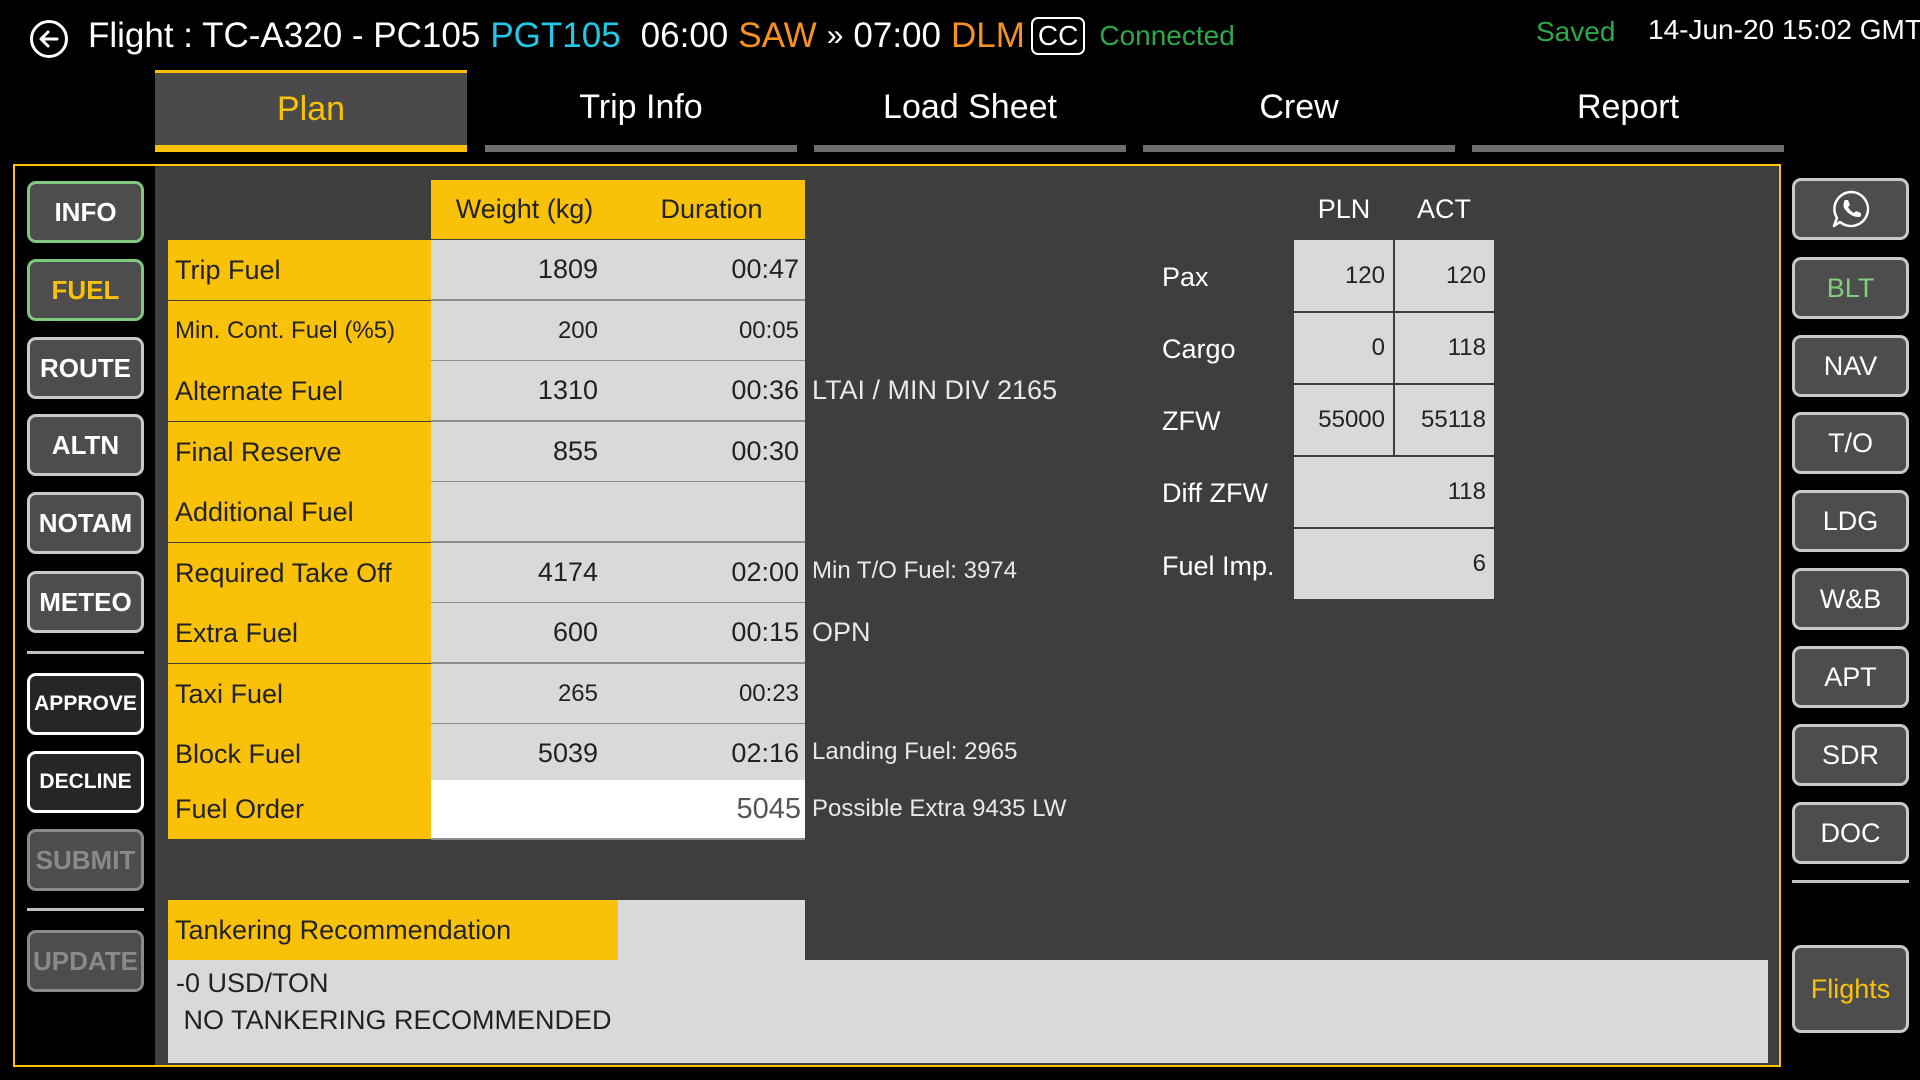  What do you see at coordinates (299, 512) in the screenshot?
I see `fuel-row-label: Additional Fuel` at bounding box center [299, 512].